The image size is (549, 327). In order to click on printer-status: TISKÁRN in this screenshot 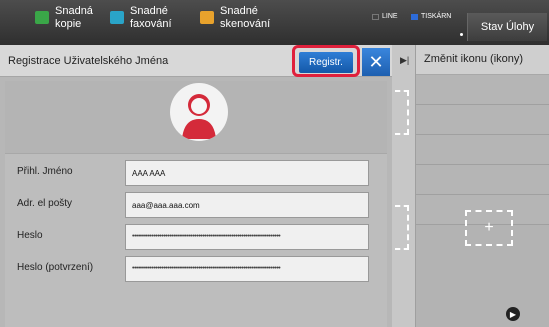, I will do `click(431, 16)`.